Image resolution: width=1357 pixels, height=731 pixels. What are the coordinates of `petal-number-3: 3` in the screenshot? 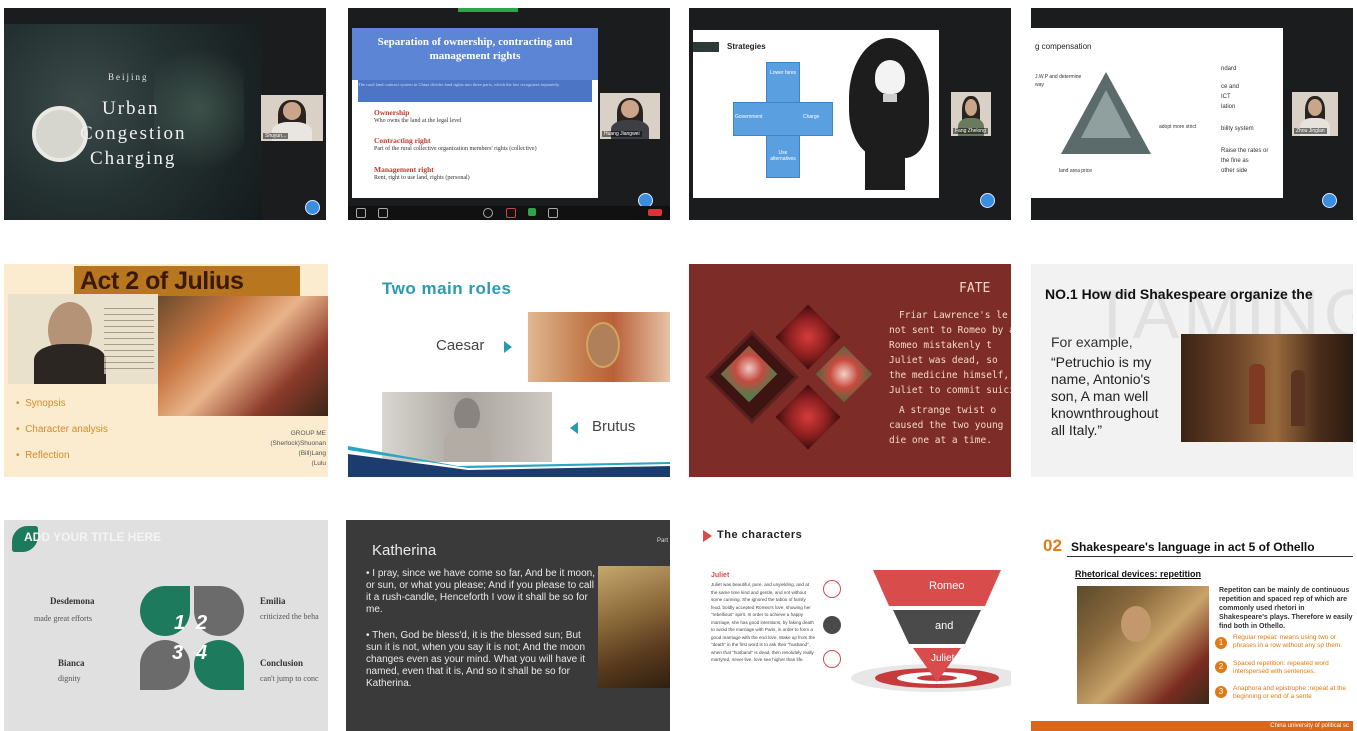 It's located at (178, 653).